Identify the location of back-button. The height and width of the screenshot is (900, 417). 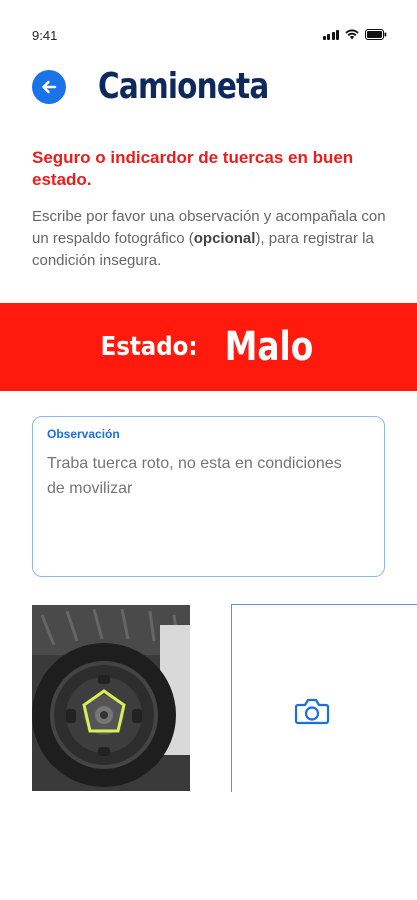
(49, 87).